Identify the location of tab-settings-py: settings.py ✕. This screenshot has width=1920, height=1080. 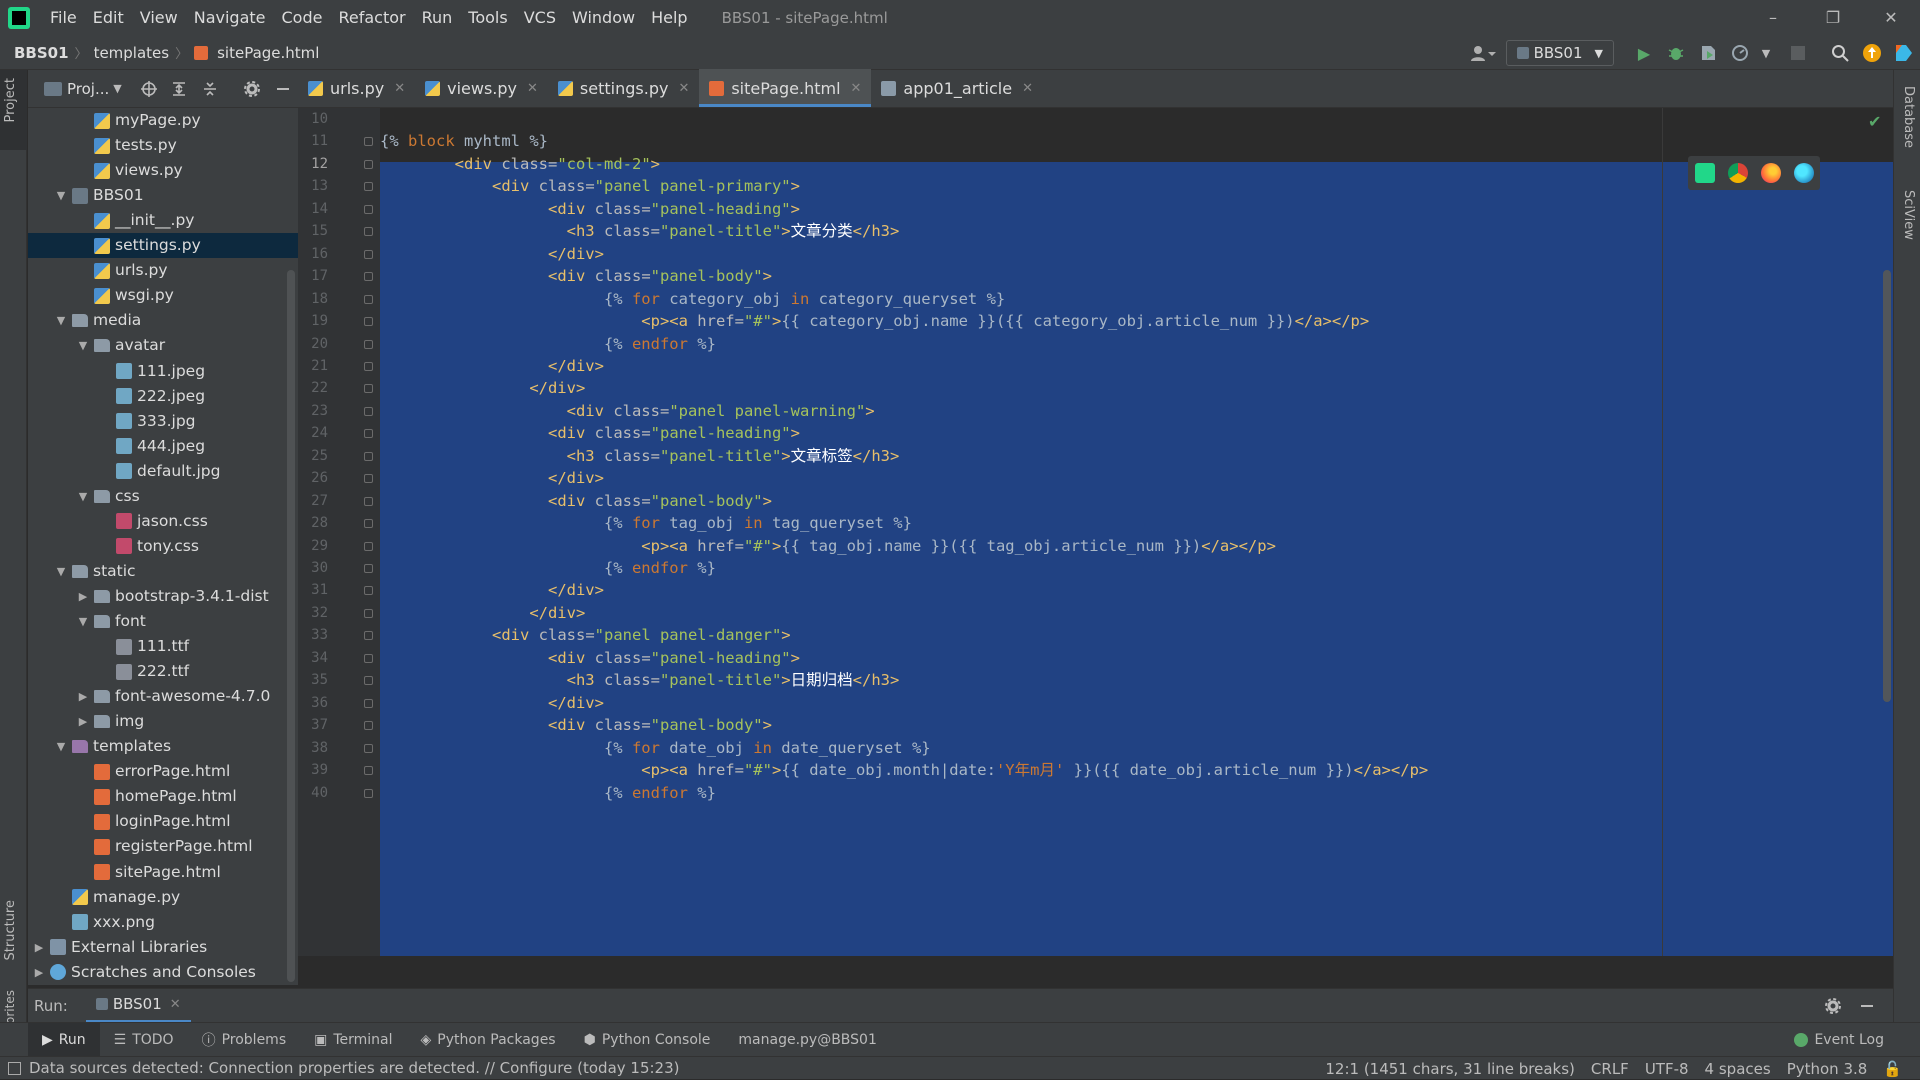
(623, 88).